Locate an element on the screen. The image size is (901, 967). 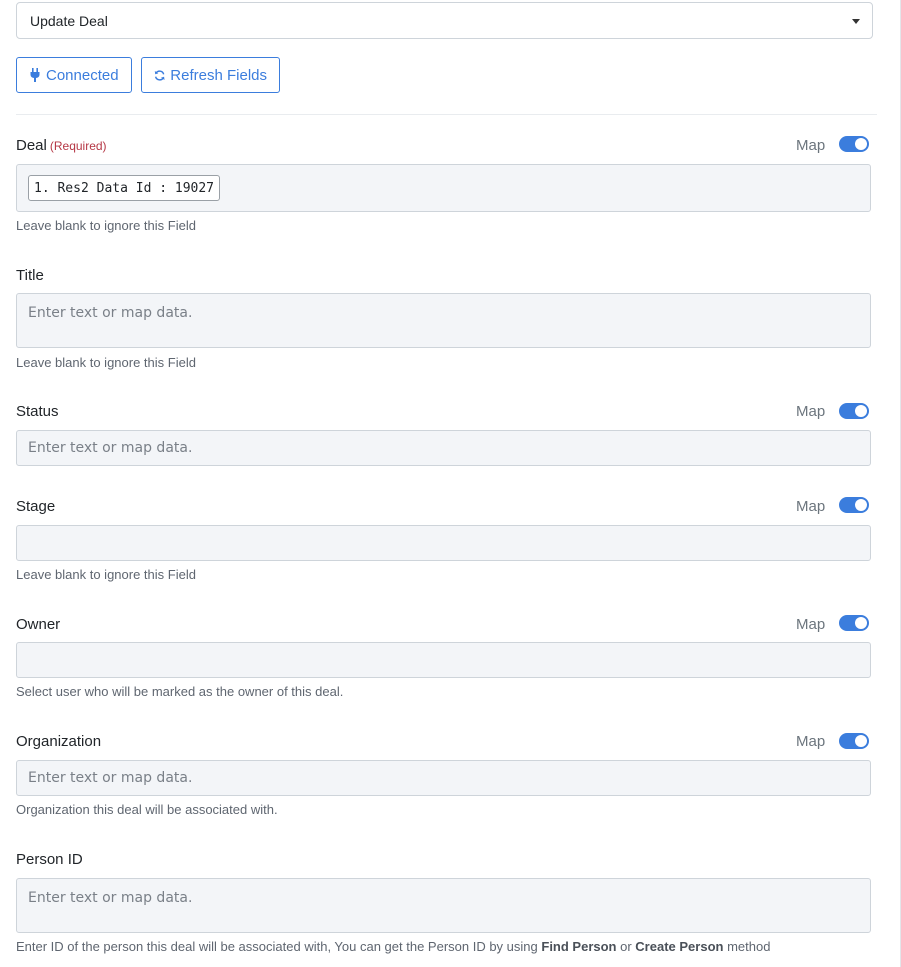
status-placeholder: Enter text or map data. is located at coordinates (110, 448).